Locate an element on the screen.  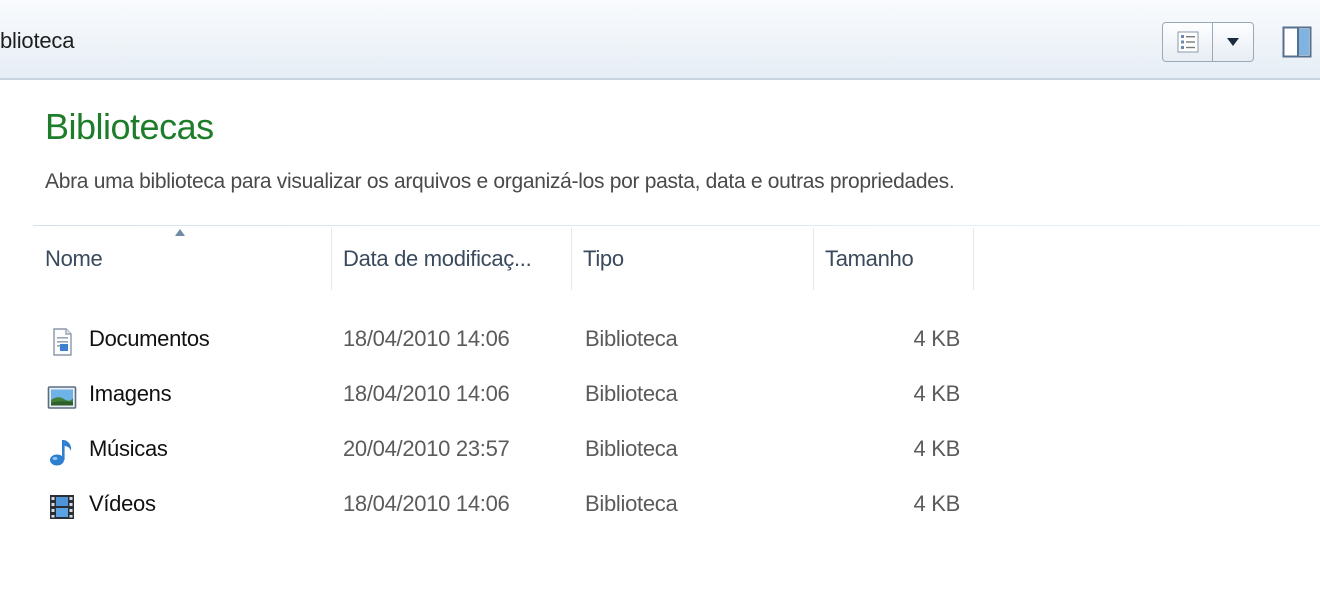
file-name: Vídeos is located at coordinates (122, 503).